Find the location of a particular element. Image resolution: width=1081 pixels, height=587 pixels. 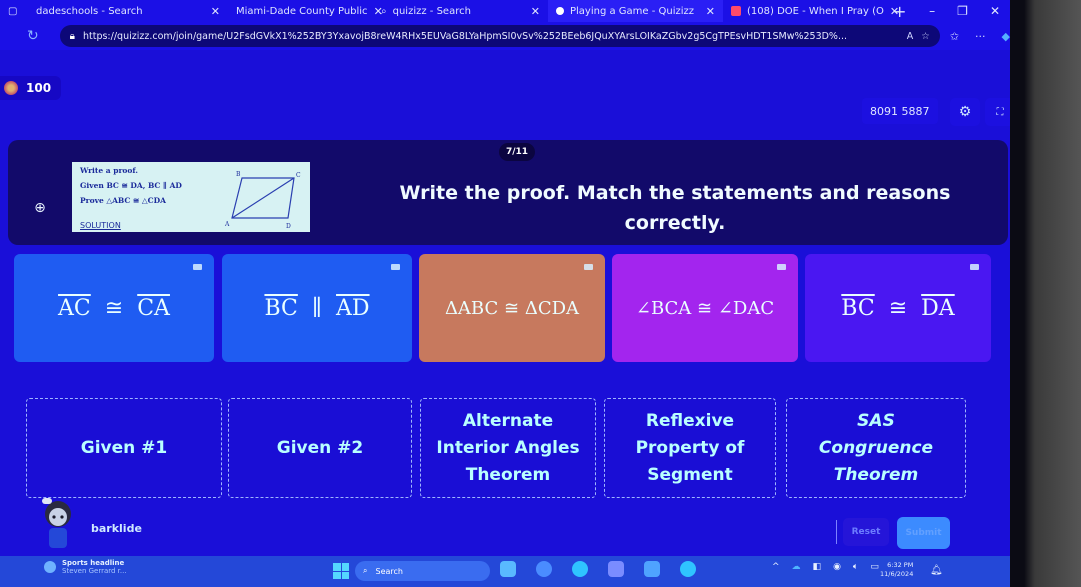

reason-drop-zone: SAS Congruence Theorem is located at coordinates (876, 448).